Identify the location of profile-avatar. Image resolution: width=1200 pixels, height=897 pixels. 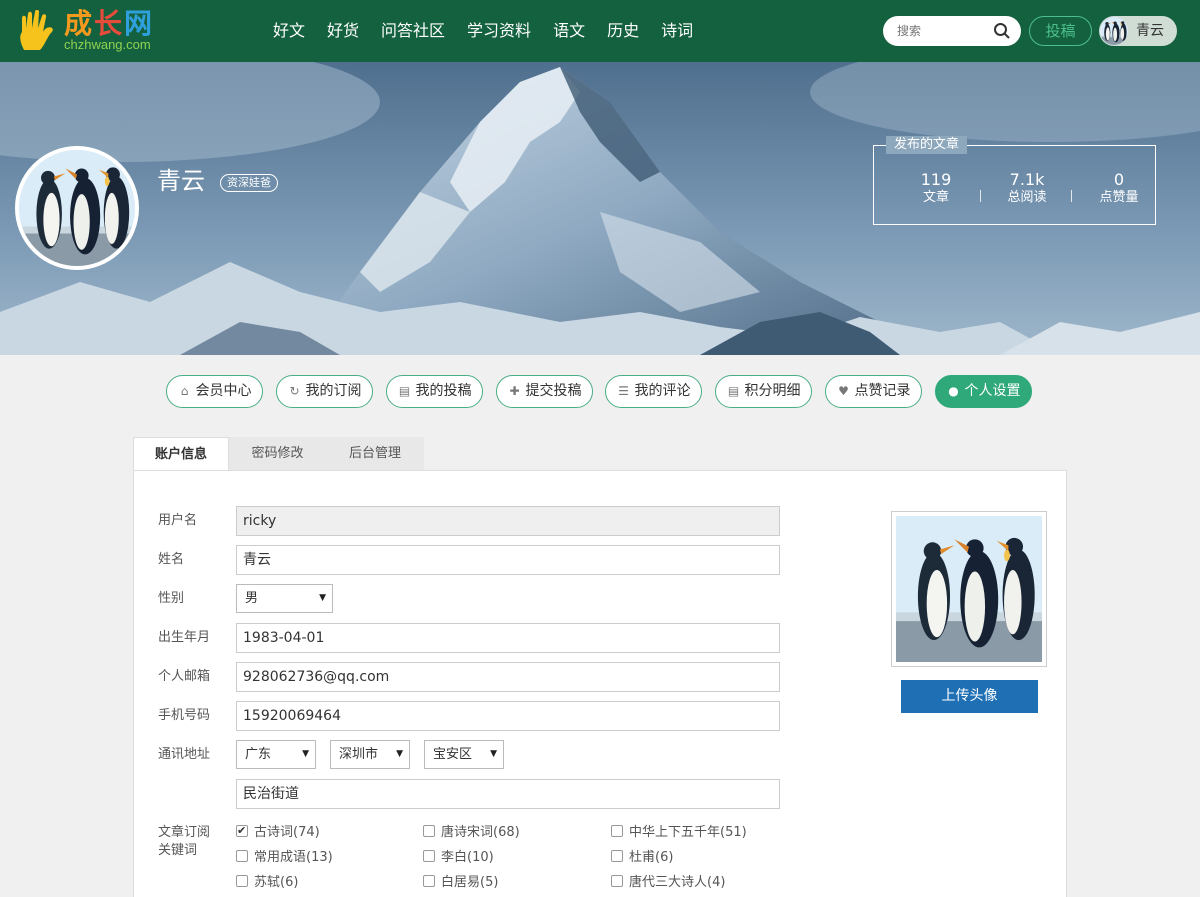
(77, 208).